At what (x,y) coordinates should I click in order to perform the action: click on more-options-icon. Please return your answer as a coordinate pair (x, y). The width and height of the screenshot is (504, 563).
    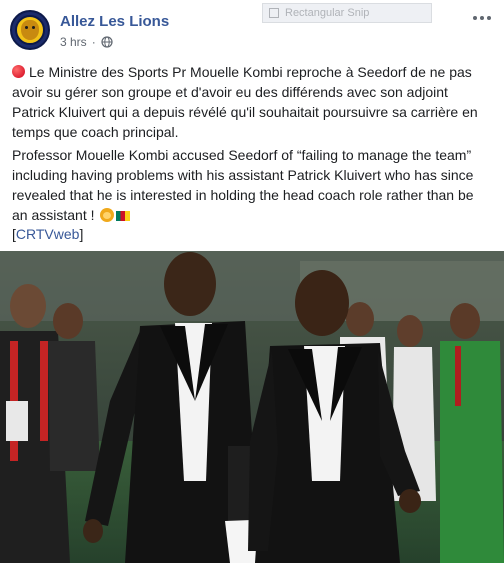
    Looking at the image, I should click on (482, 18).